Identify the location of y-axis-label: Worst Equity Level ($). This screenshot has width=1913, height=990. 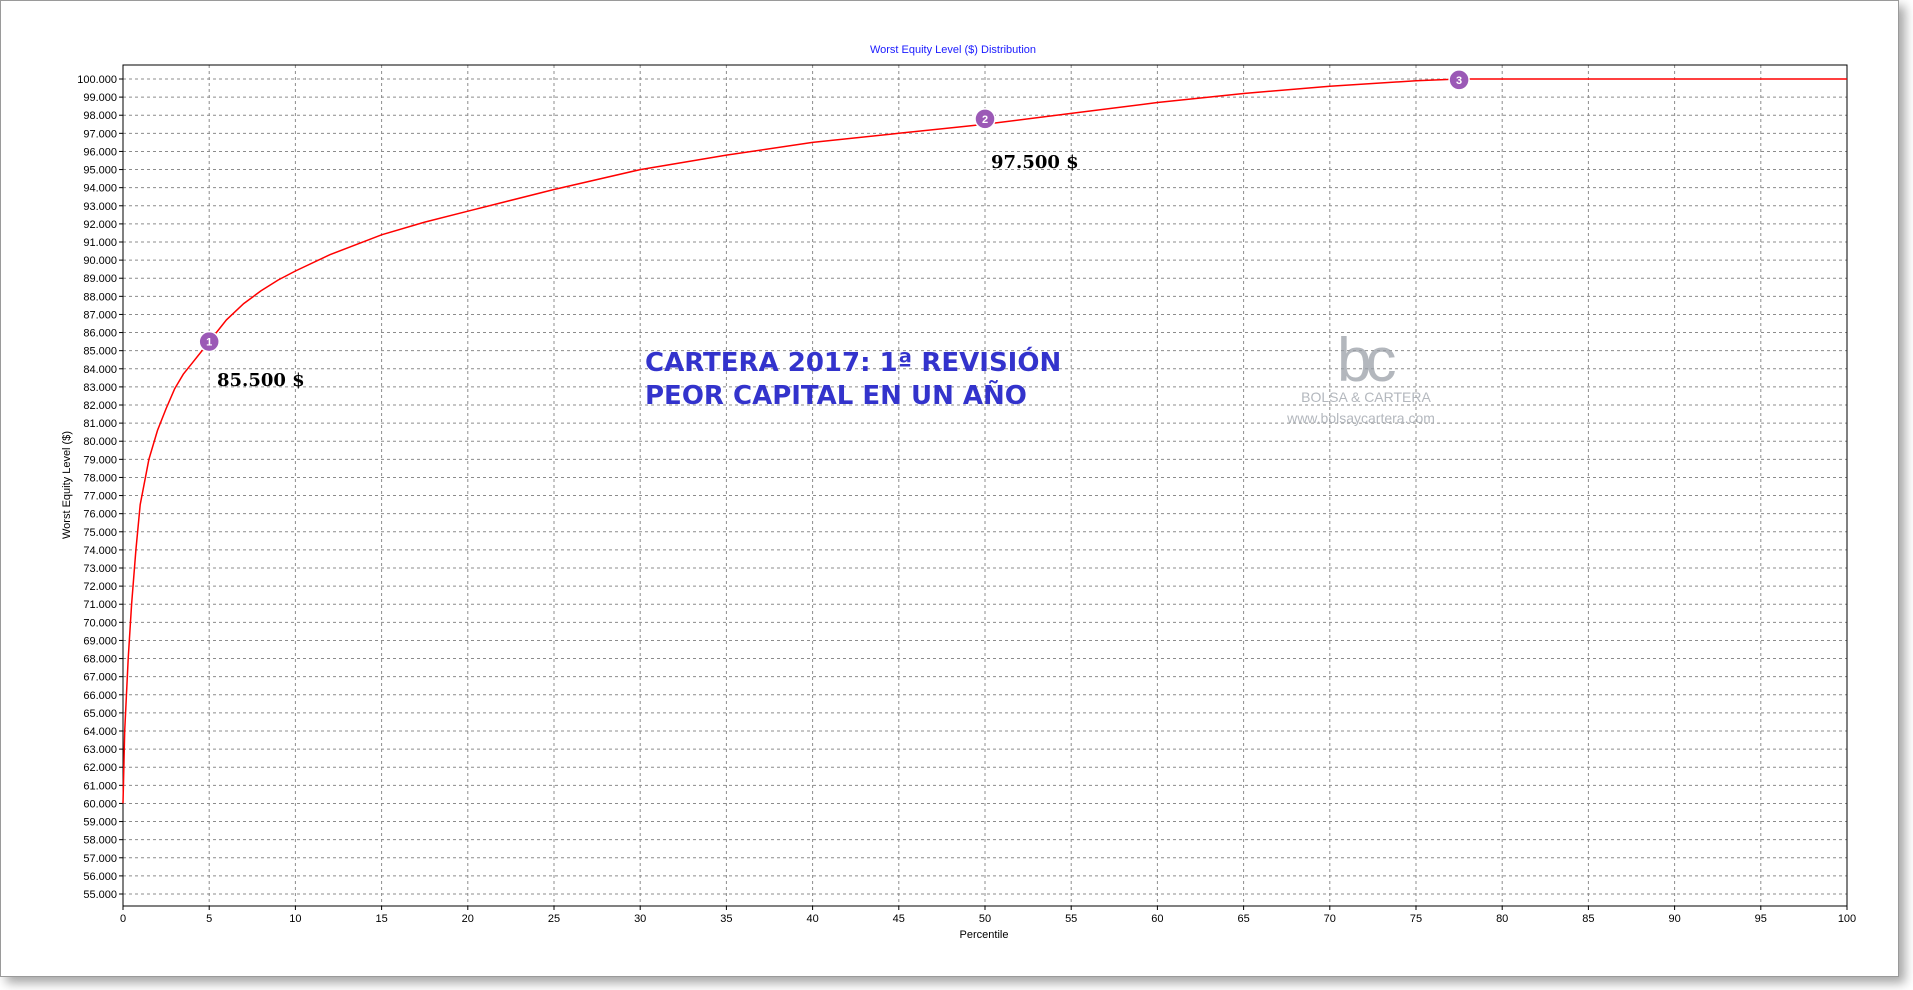
(67, 485).